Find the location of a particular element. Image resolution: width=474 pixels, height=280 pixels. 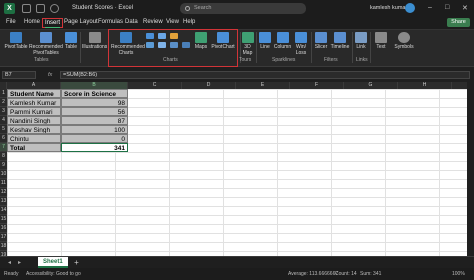

table-row-name: Chintu is located at coordinates (34, 138).